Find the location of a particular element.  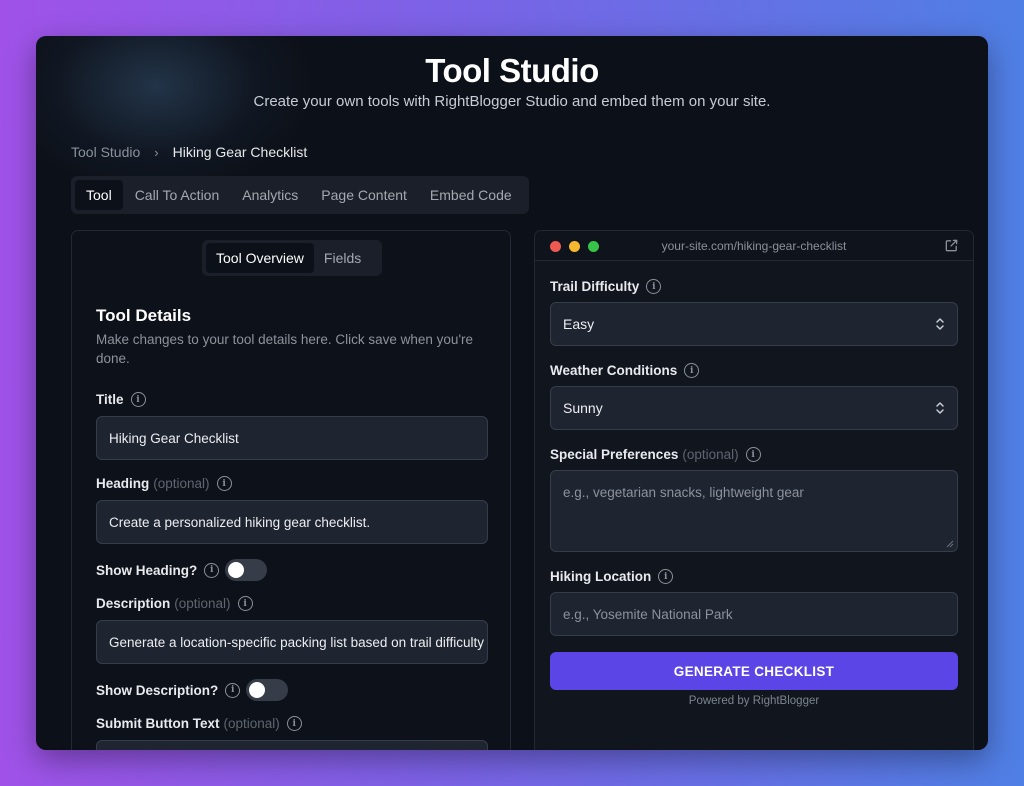

powered-by-text: Powered by RightBlogger is located at coordinates (754, 701).